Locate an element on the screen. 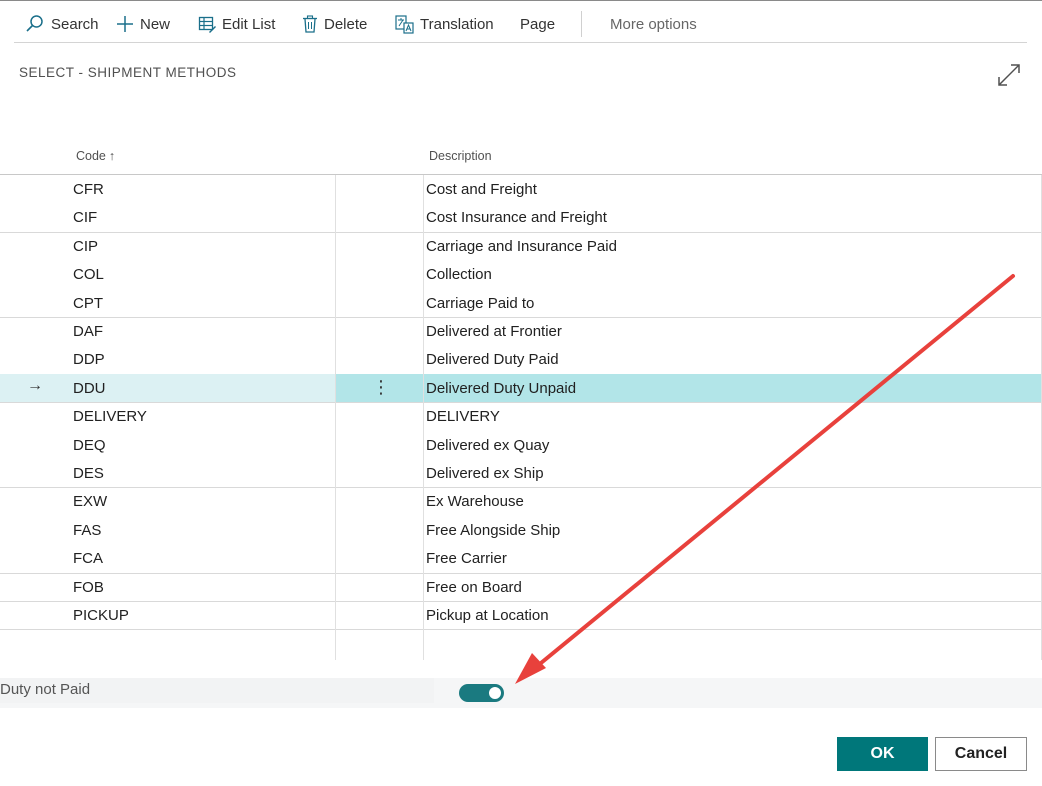 Image resolution: width=1042 pixels, height=786 pixels. code-cell: CFR is located at coordinates (88, 189).